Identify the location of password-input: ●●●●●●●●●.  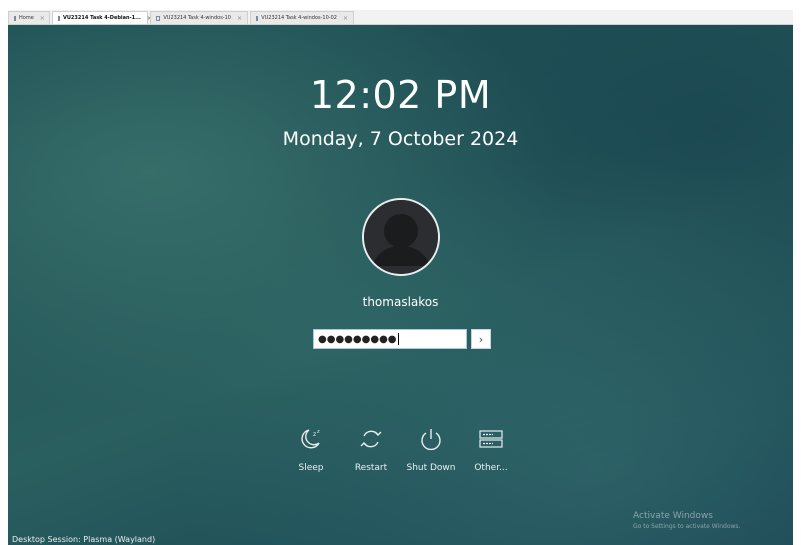
(390, 339).